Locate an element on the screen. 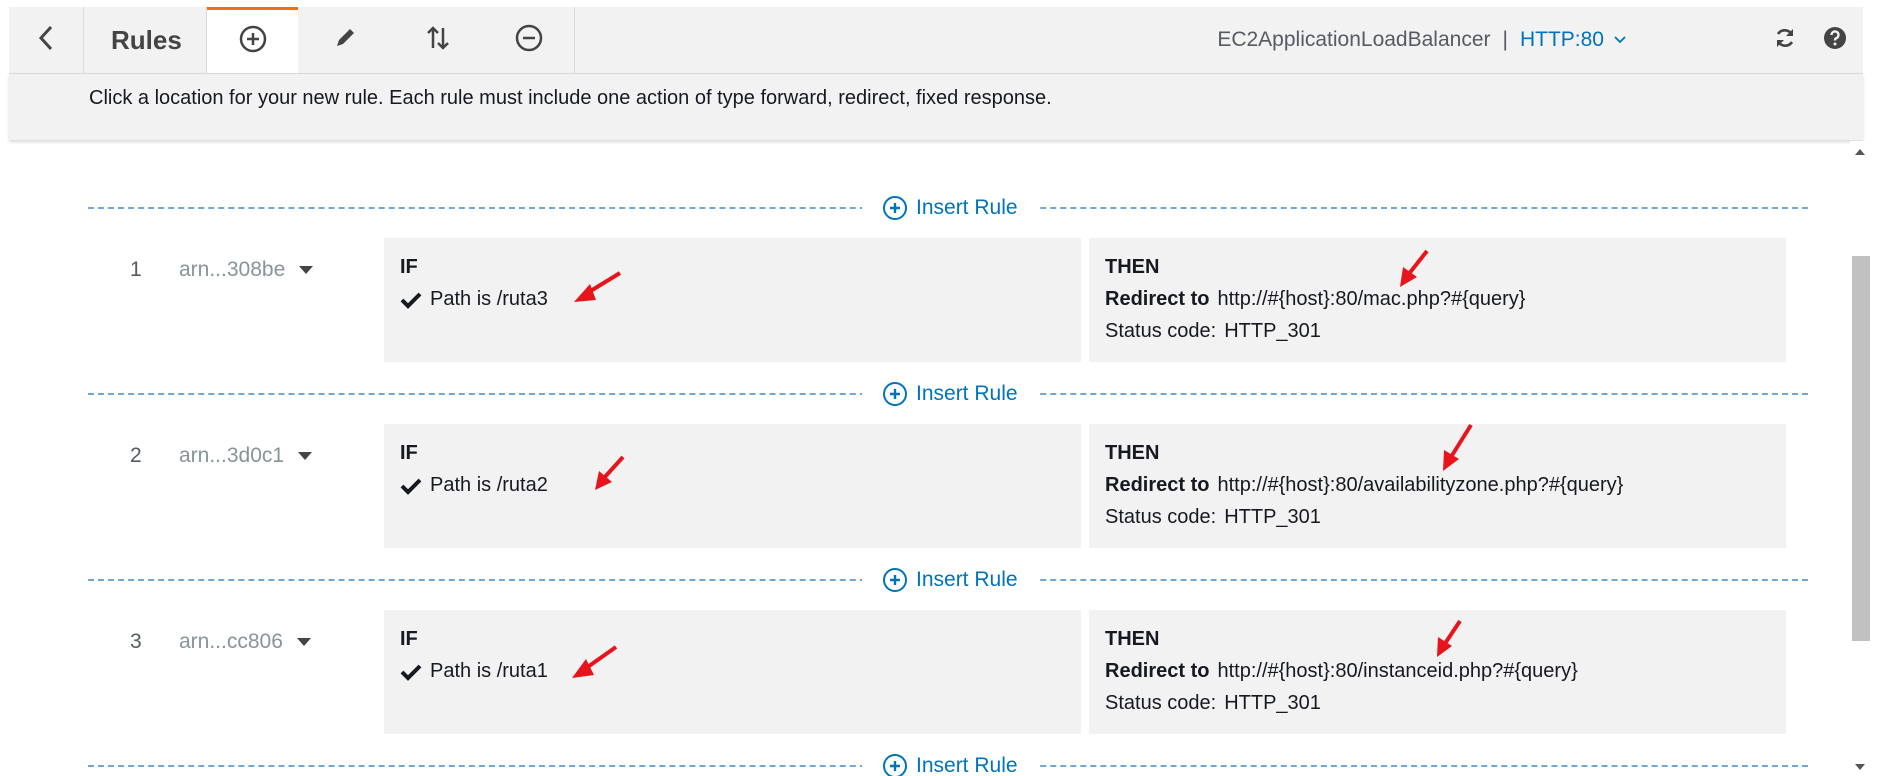 Image resolution: width=1882 pixels, height=776 pixels. listener-selector: EC2ApplicationLoadBalancer | HTTP:80 is located at coordinates (1422, 40).